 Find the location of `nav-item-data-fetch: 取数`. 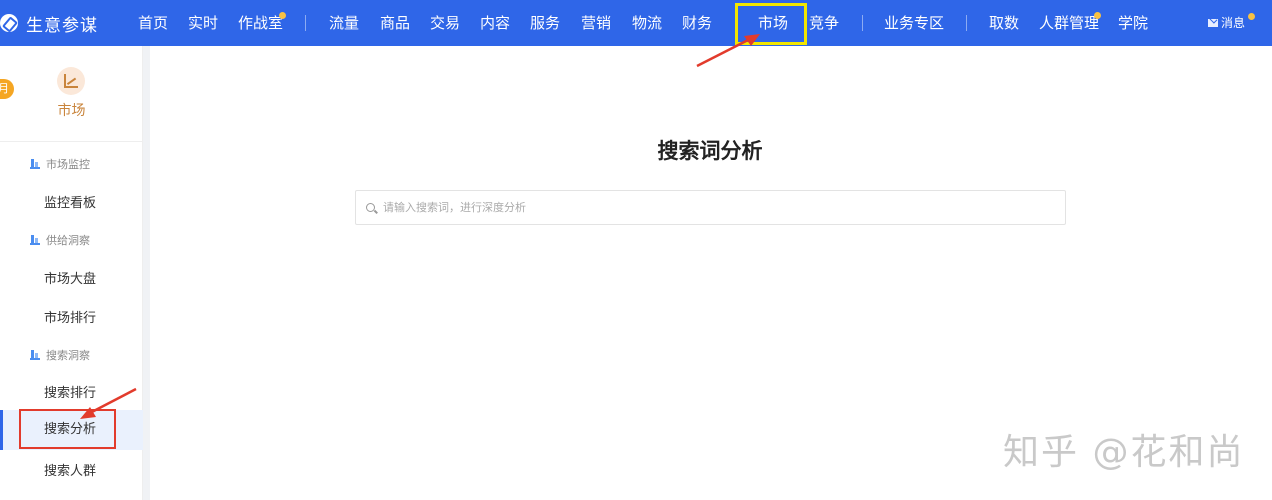

nav-item-data-fetch: 取数 is located at coordinates (1004, 23).